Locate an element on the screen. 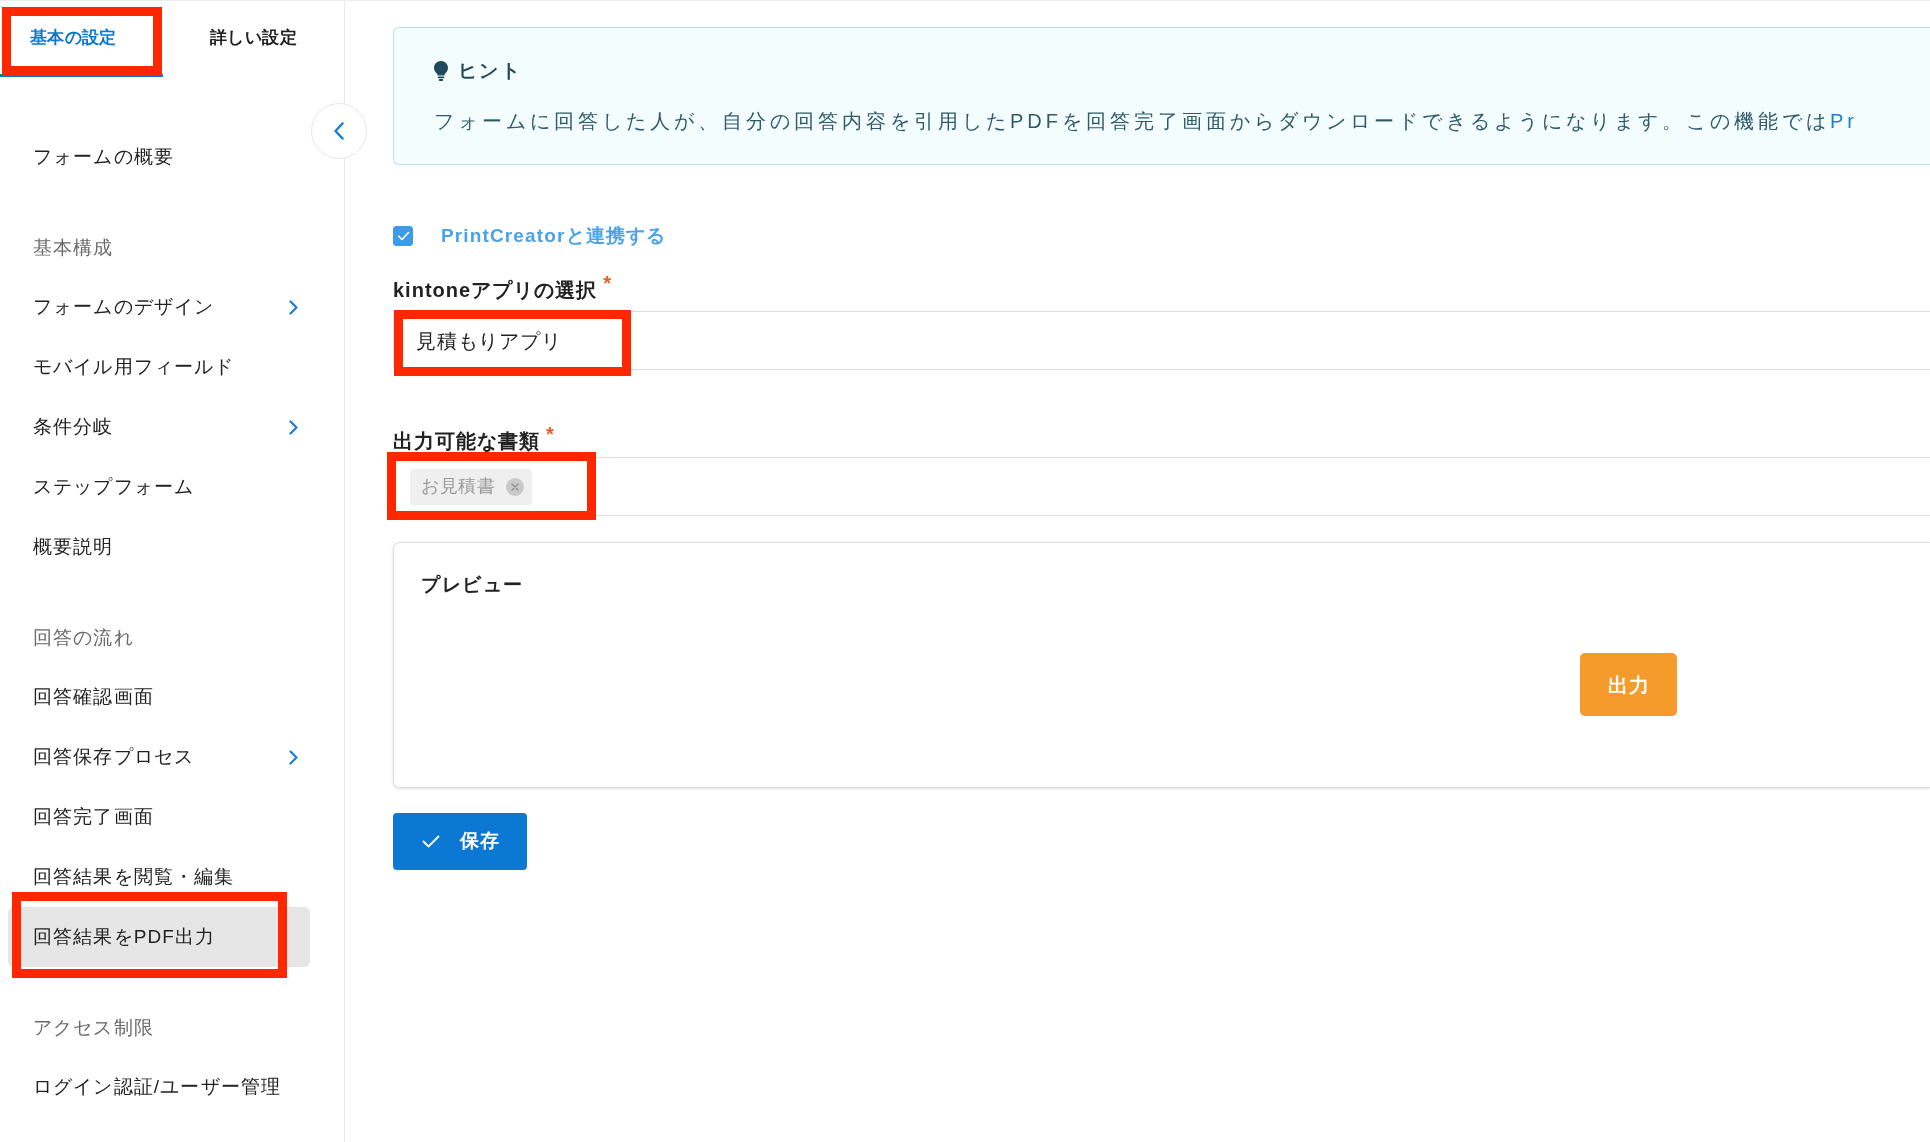 The height and width of the screenshot is (1142, 1930). field-label: 出力可能な書類 is located at coordinates (466, 441).